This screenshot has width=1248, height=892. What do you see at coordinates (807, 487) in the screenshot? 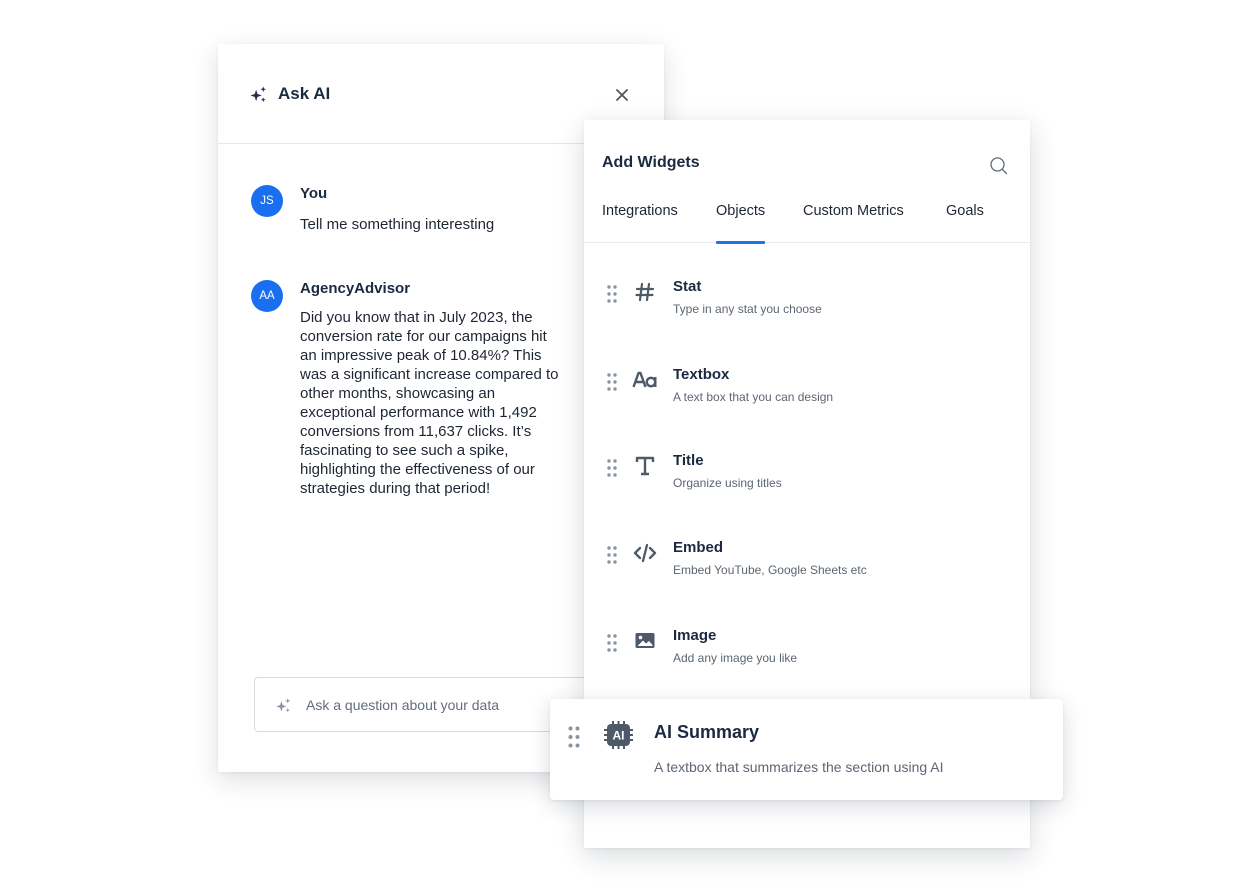
I see `widget-item-title: Title Organize using titles` at bounding box center [807, 487].